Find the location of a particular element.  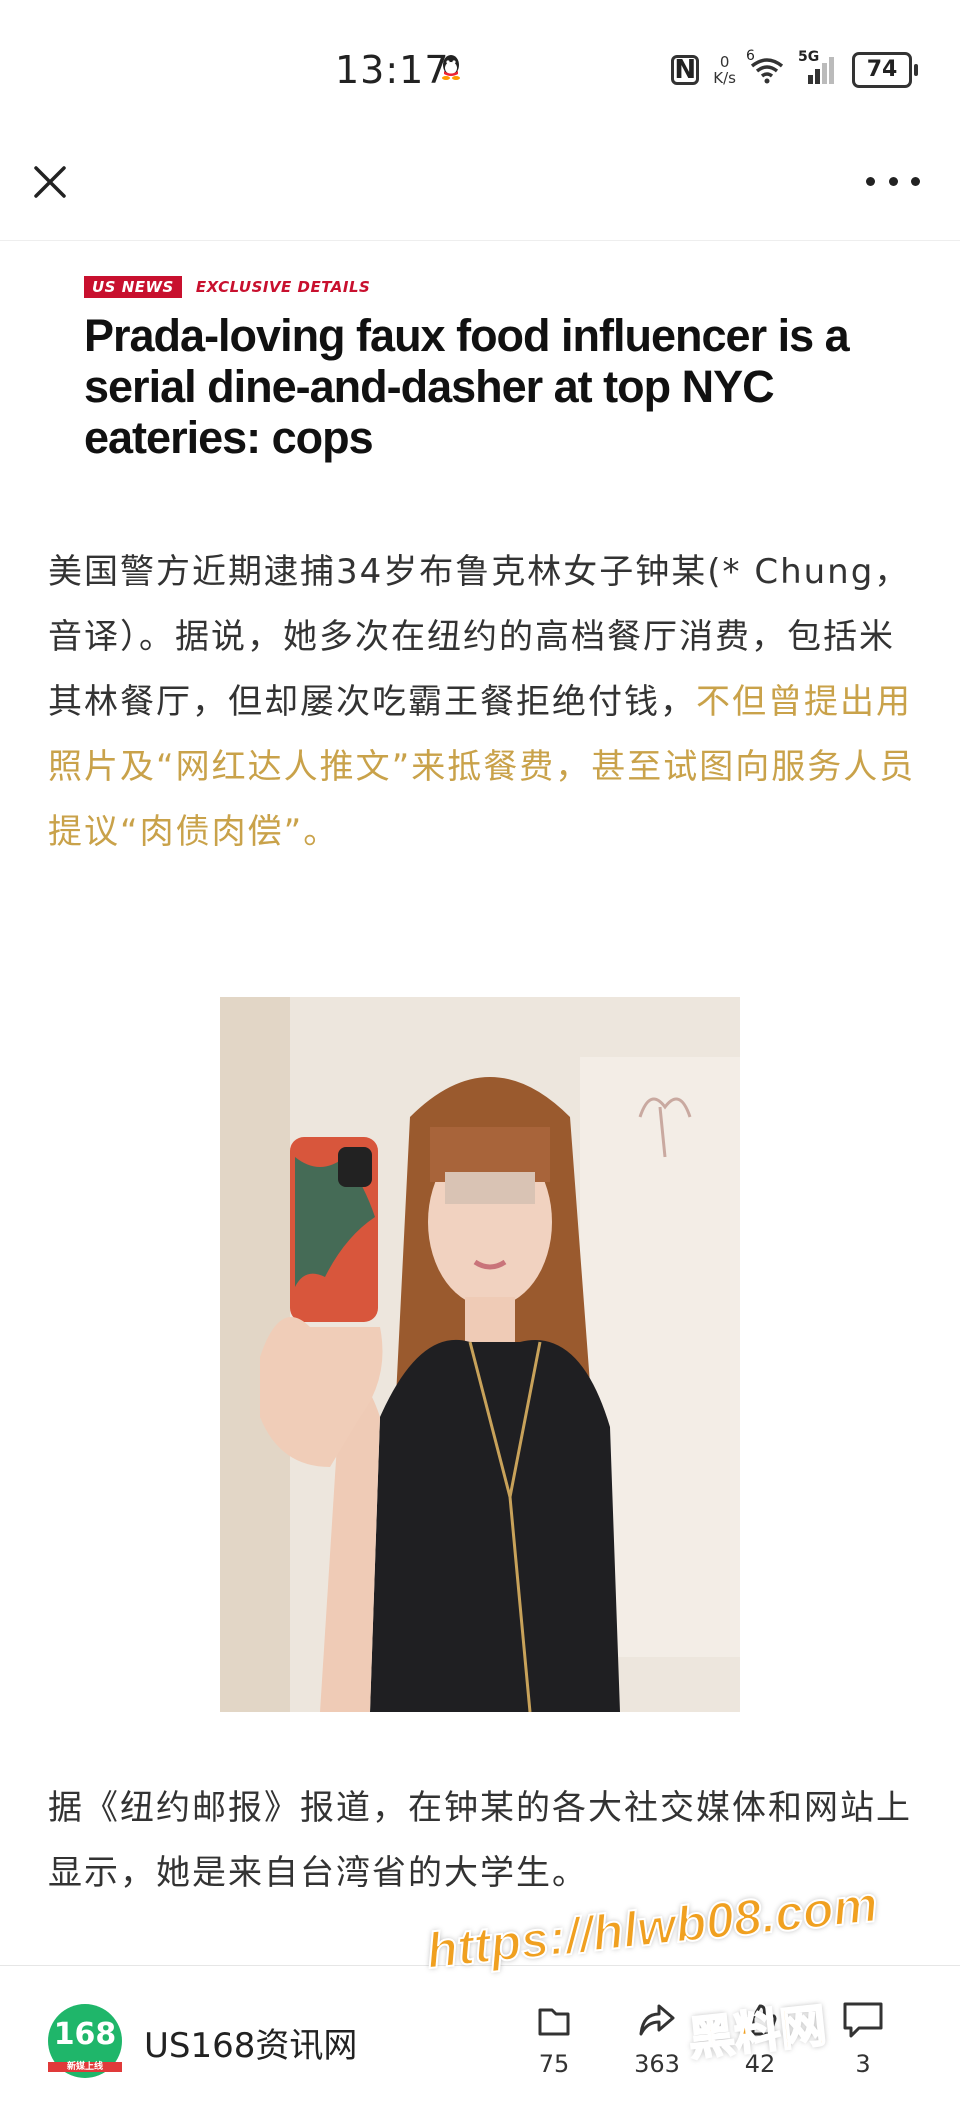

net-speed-unit: K/s is located at coordinates (724, 78).